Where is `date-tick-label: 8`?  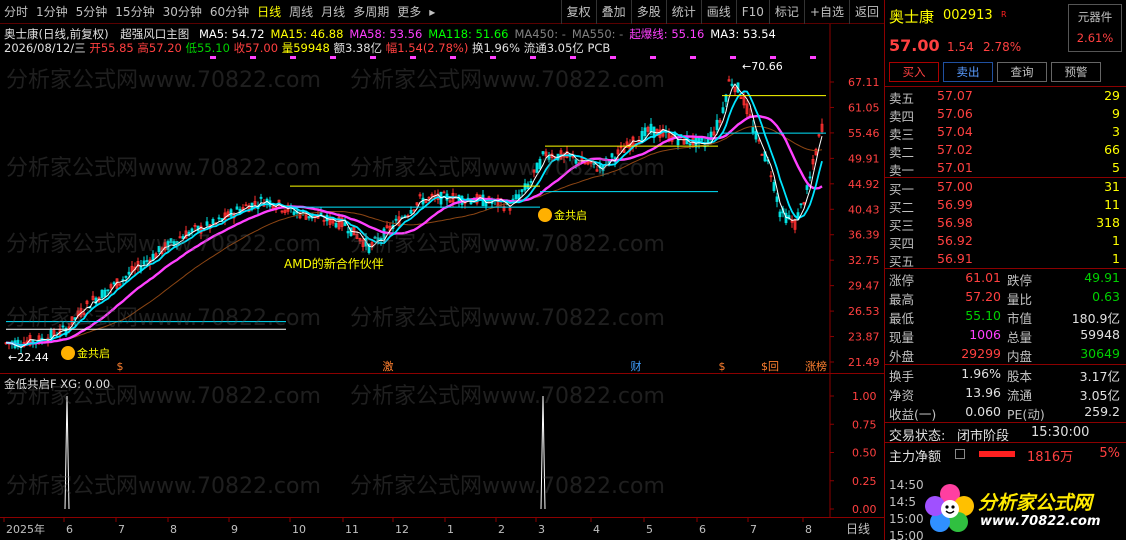
date-tick-label: 8 is located at coordinates (808, 529).